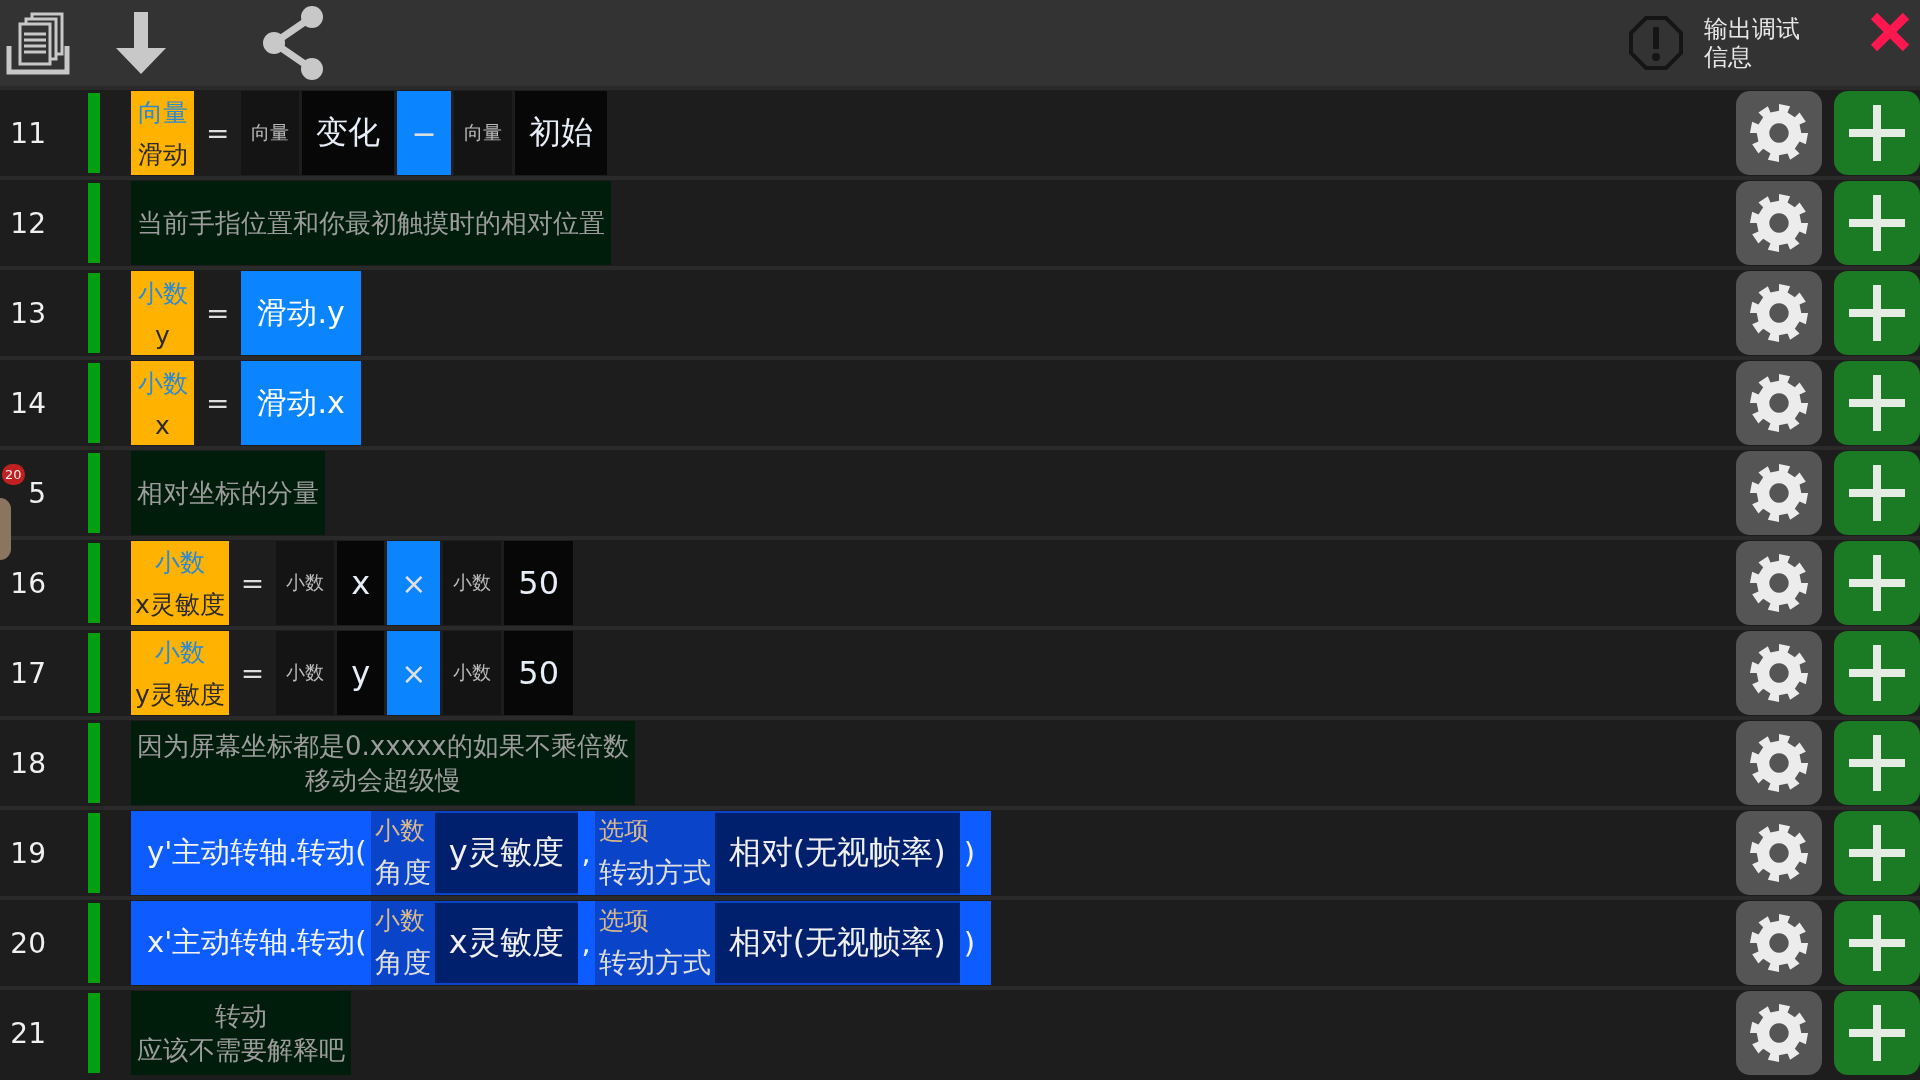  Describe the element at coordinates (180, 694) in the screenshot. I see `variable-name: y灵敏度` at that location.